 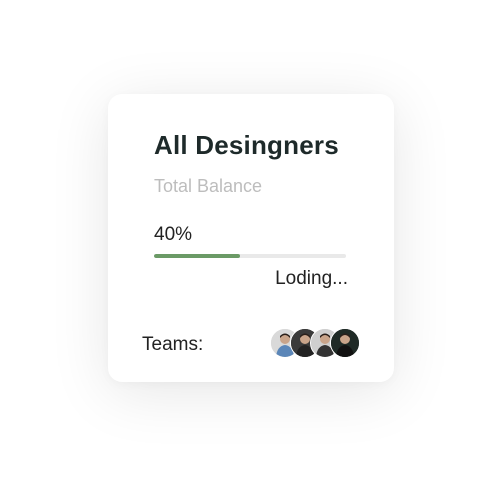 I want to click on card-subtitle: Total Balance, so click(x=208, y=186).